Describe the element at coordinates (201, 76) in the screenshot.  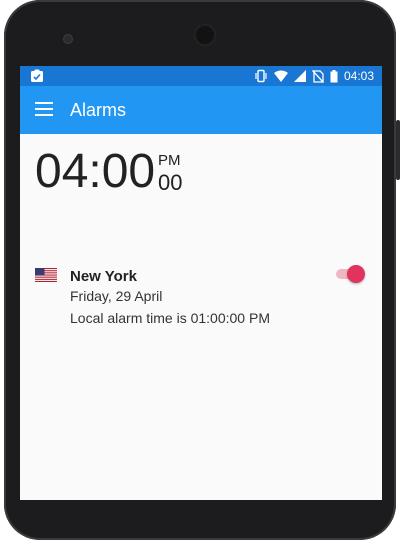
I see `status-bar: 04:03` at that location.